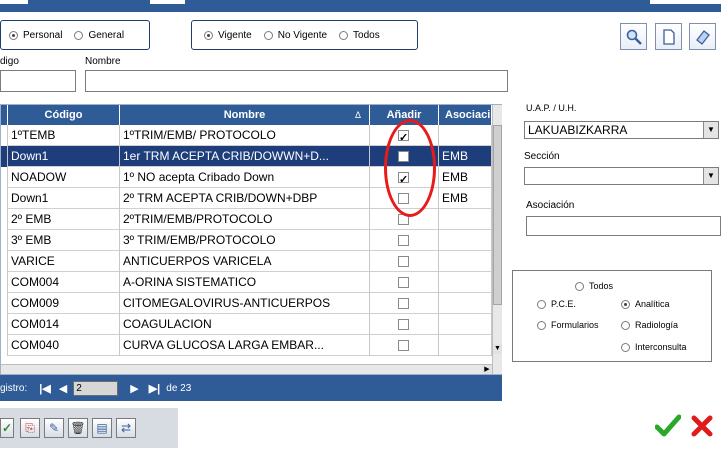  What do you see at coordinates (497, 349) in the screenshot?
I see `scroll-down-arrow-icon: ▼` at bounding box center [497, 349].